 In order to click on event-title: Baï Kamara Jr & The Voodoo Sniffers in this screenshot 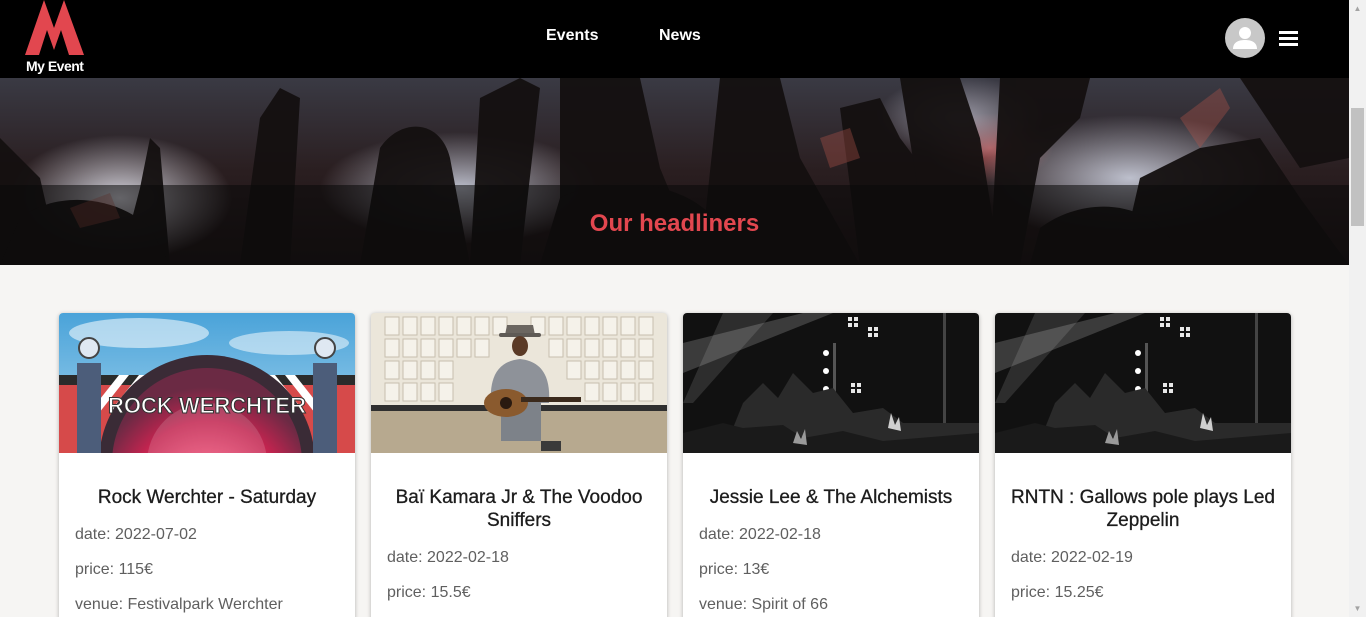, I will do `click(519, 509)`.